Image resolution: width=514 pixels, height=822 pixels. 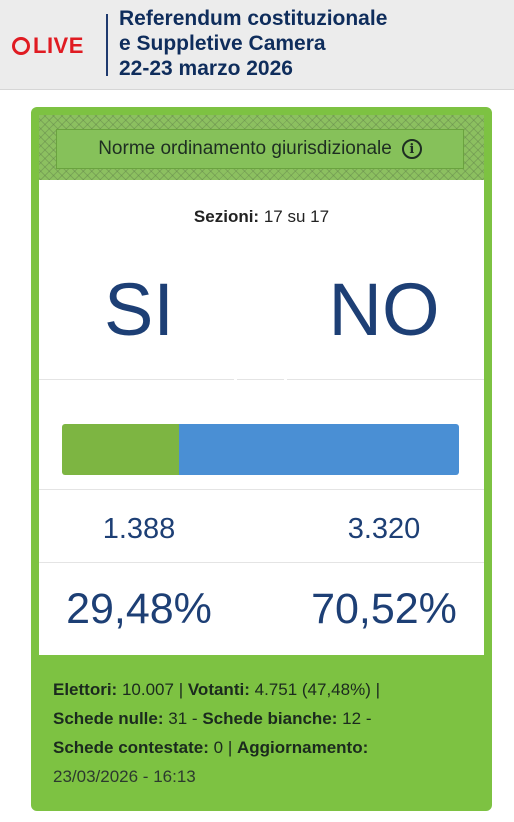 What do you see at coordinates (139, 309) in the screenshot?
I see `si-label: SI` at bounding box center [139, 309].